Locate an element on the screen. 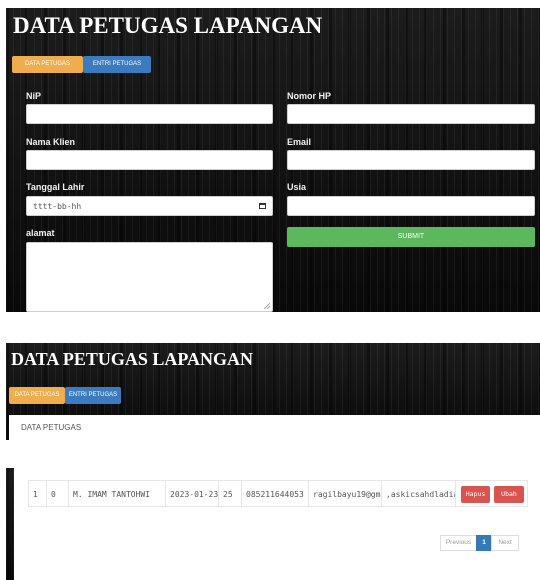  page-title-2: DATA PETUGAS LAPANGAN is located at coordinates (132, 359).